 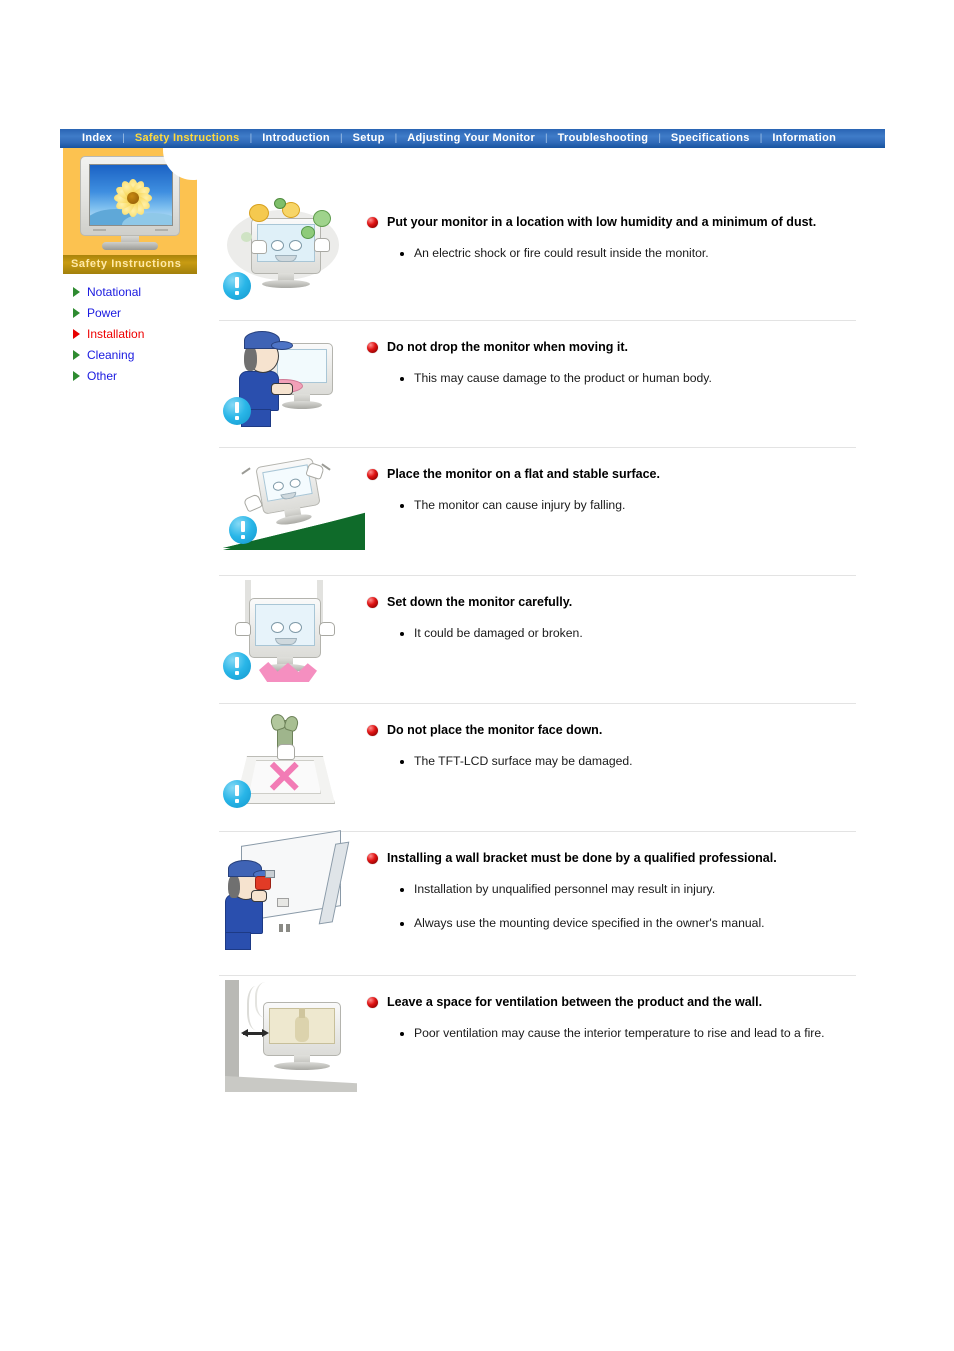 What do you see at coordinates (284, 376) in the screenshot?
I see `worker-dropping-monitor-illustration` at bounding box center [284, 376].